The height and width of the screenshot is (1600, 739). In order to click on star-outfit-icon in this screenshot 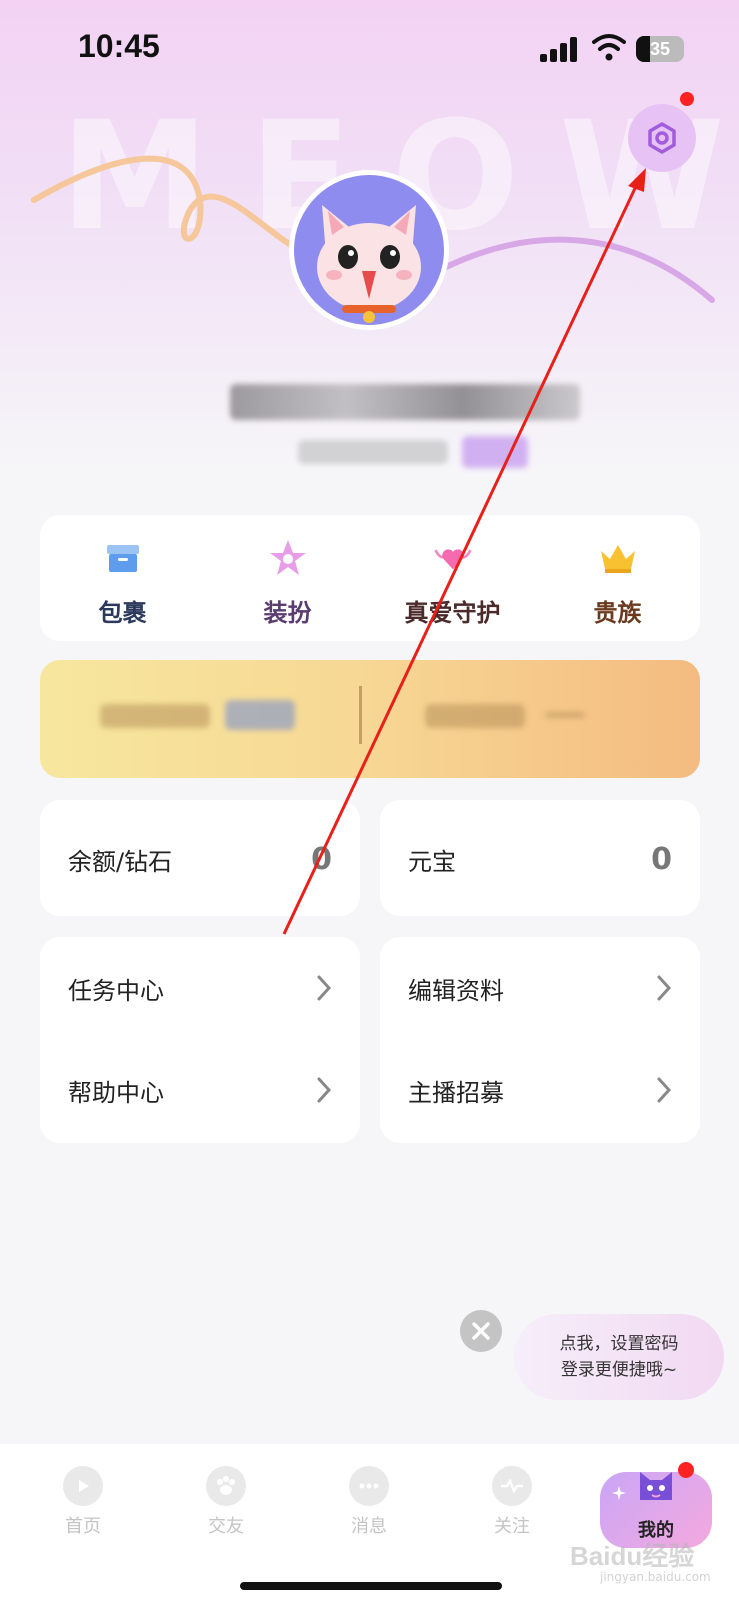, I will do `click(288, 558)`.